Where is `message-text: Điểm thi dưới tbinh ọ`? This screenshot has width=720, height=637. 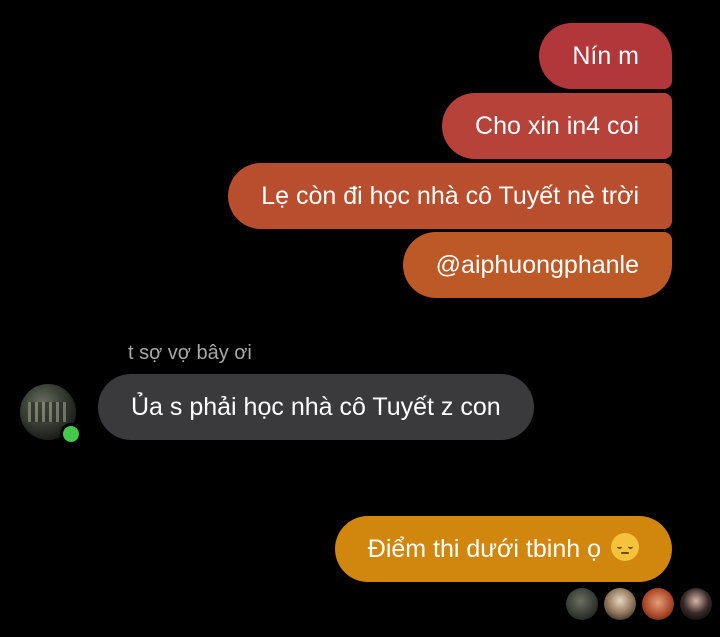
message-text: Điểm thi dưới tbinh ọ is located at coordinates (484, 549).